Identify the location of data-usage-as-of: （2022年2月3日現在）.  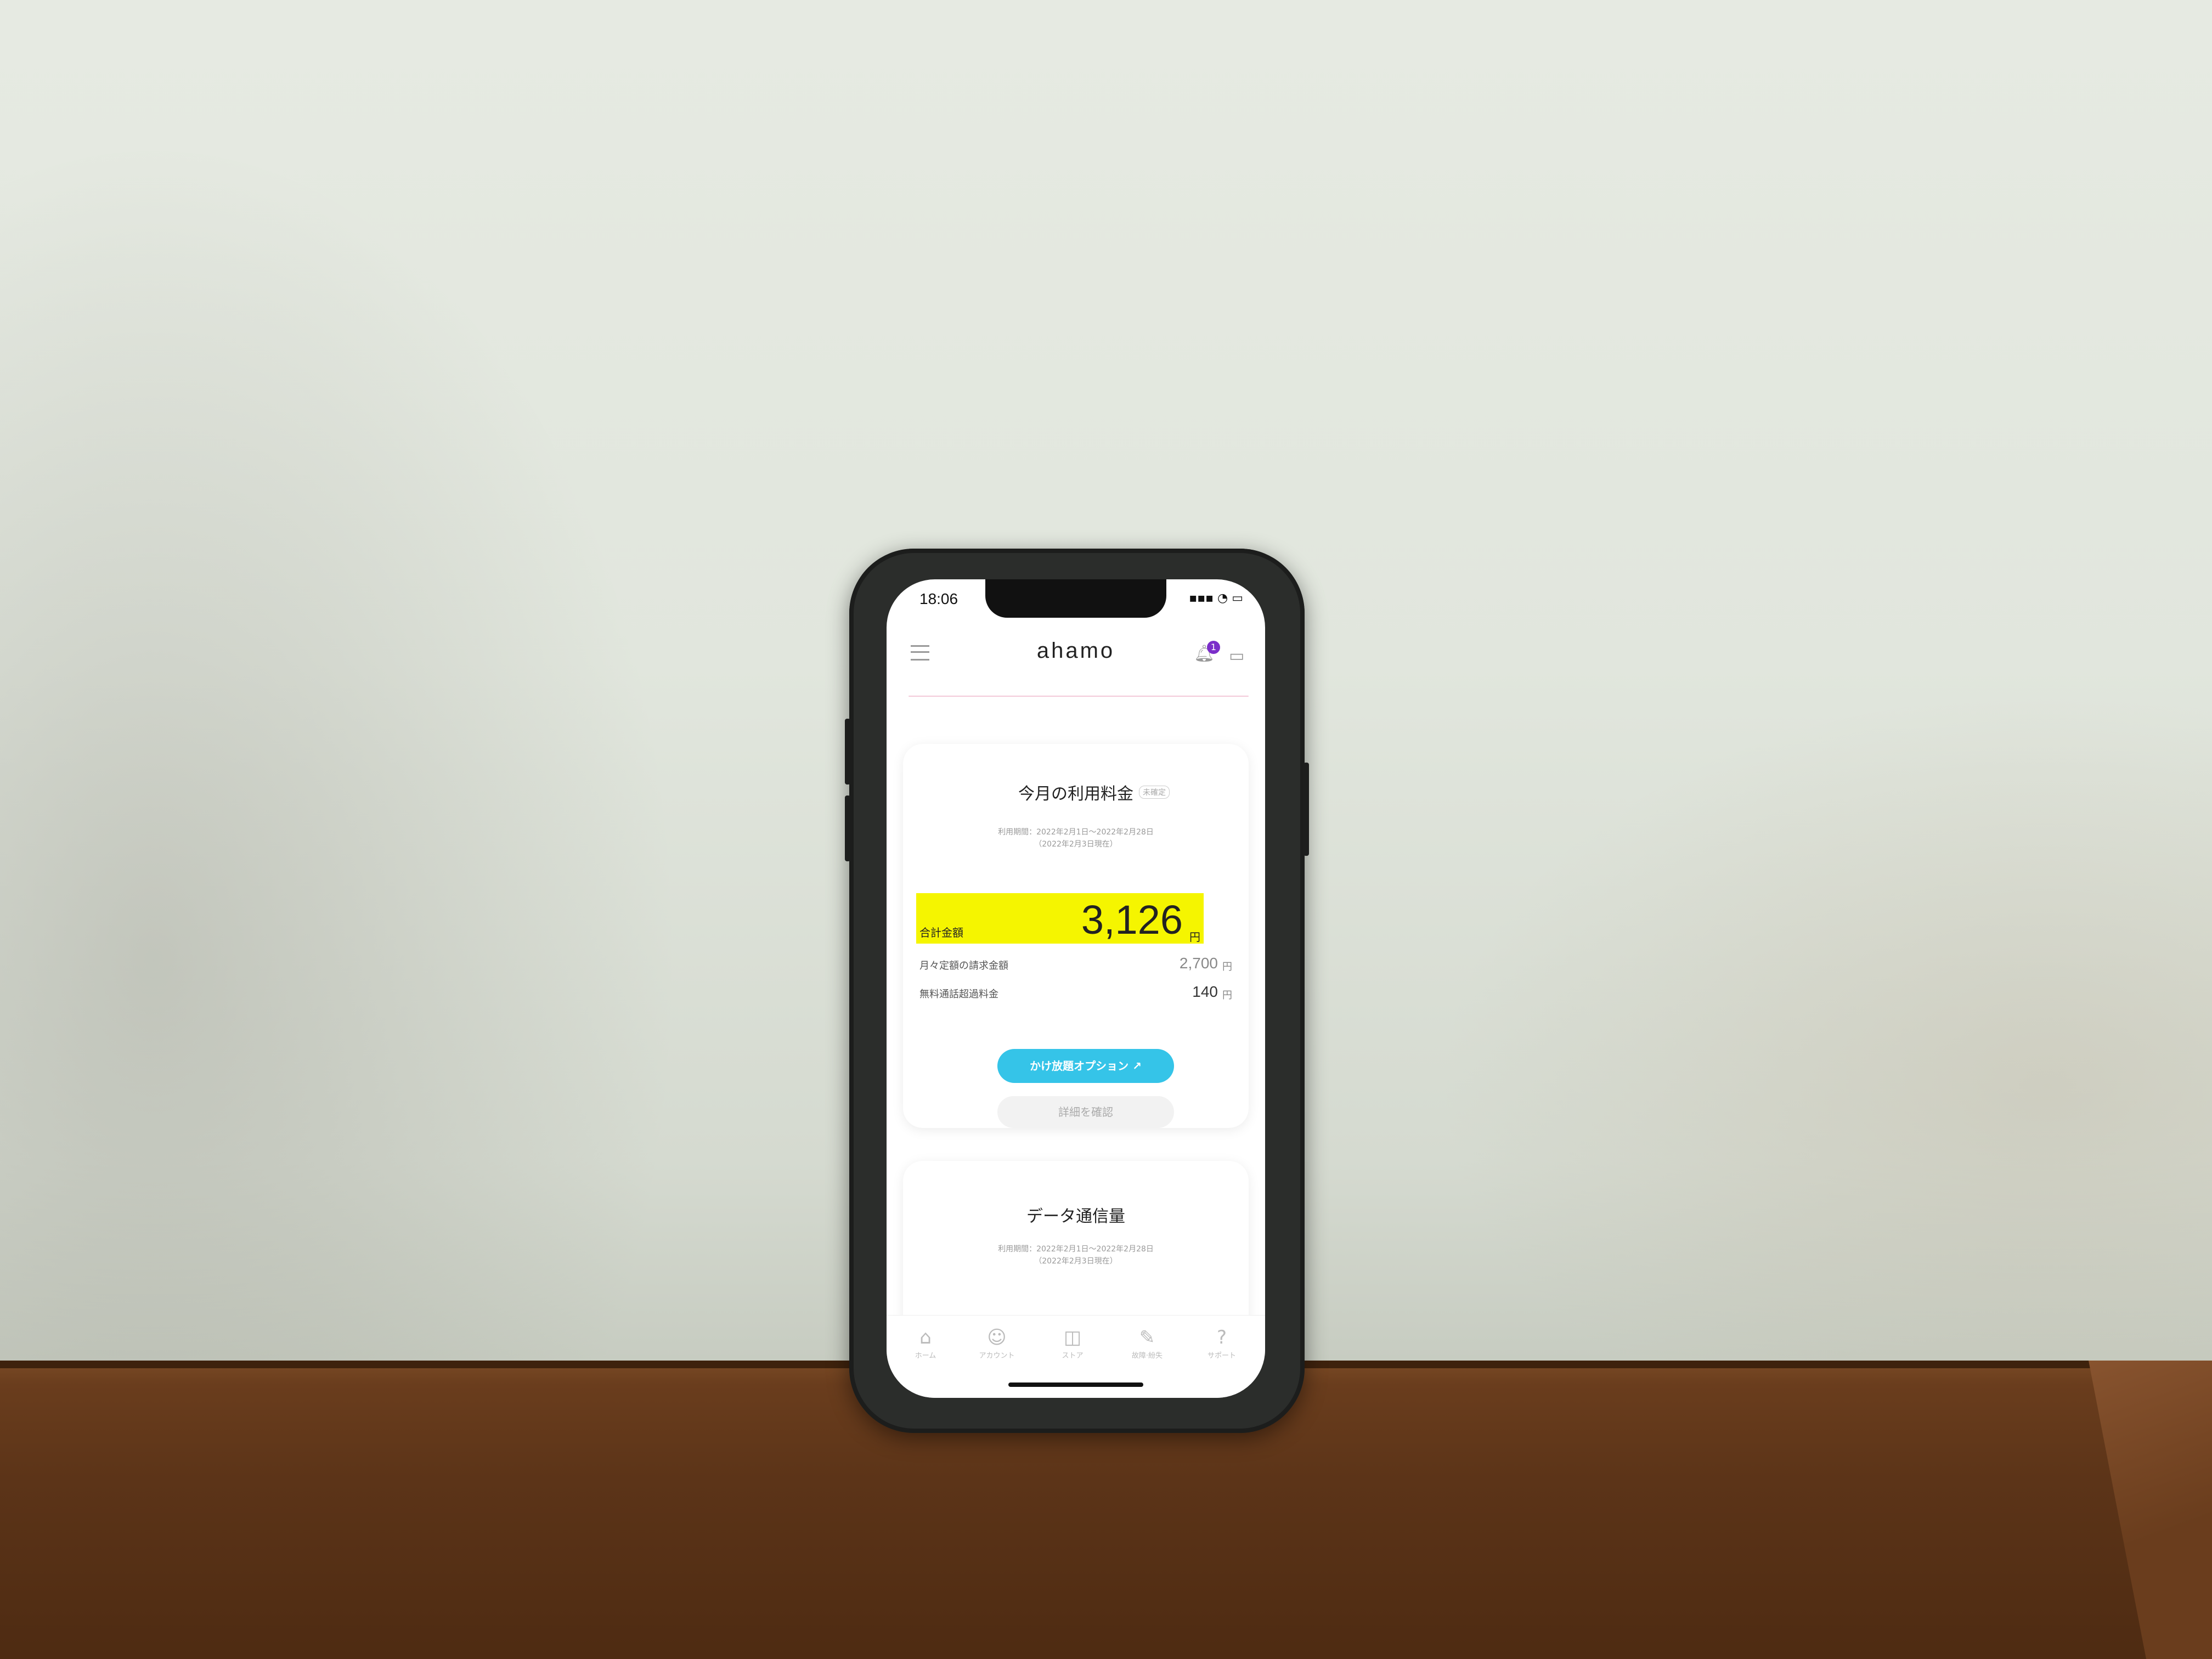
(1076, 1262).